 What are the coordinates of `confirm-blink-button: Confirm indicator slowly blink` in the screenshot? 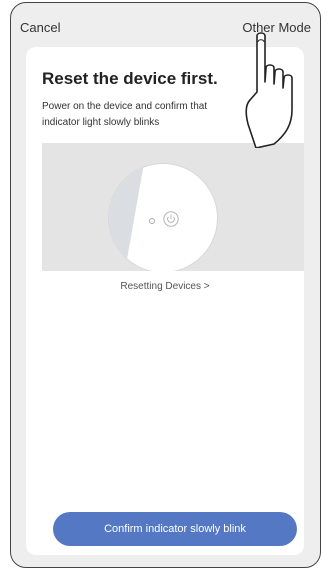 It's located at (175, 529).